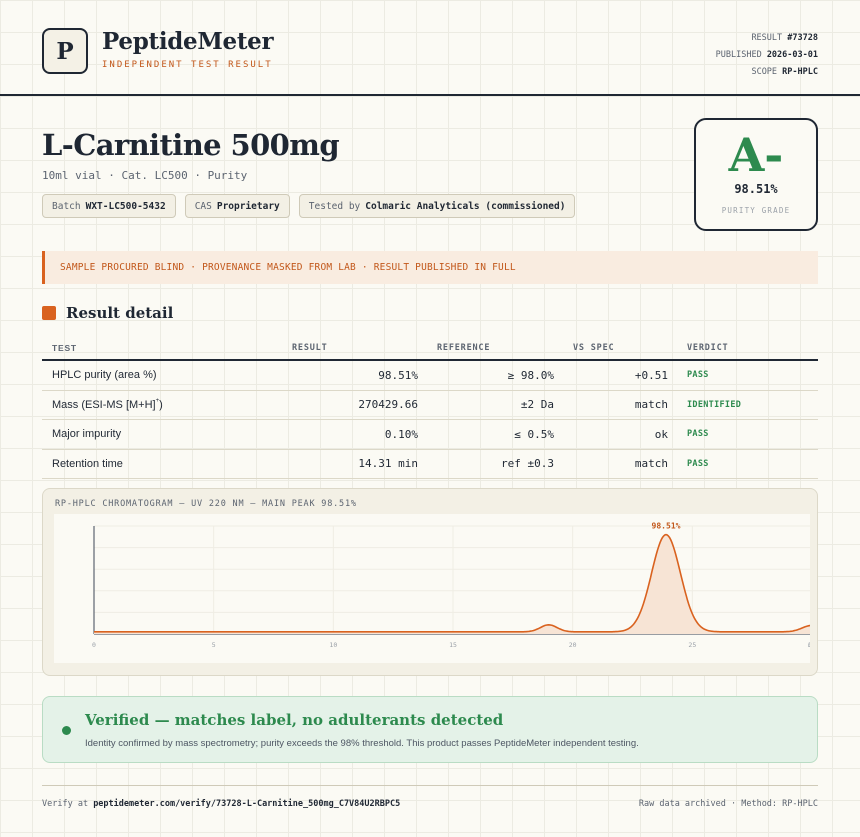 The image size is (860, 837). I want to click on chromatogram-area, so click(452, 584).